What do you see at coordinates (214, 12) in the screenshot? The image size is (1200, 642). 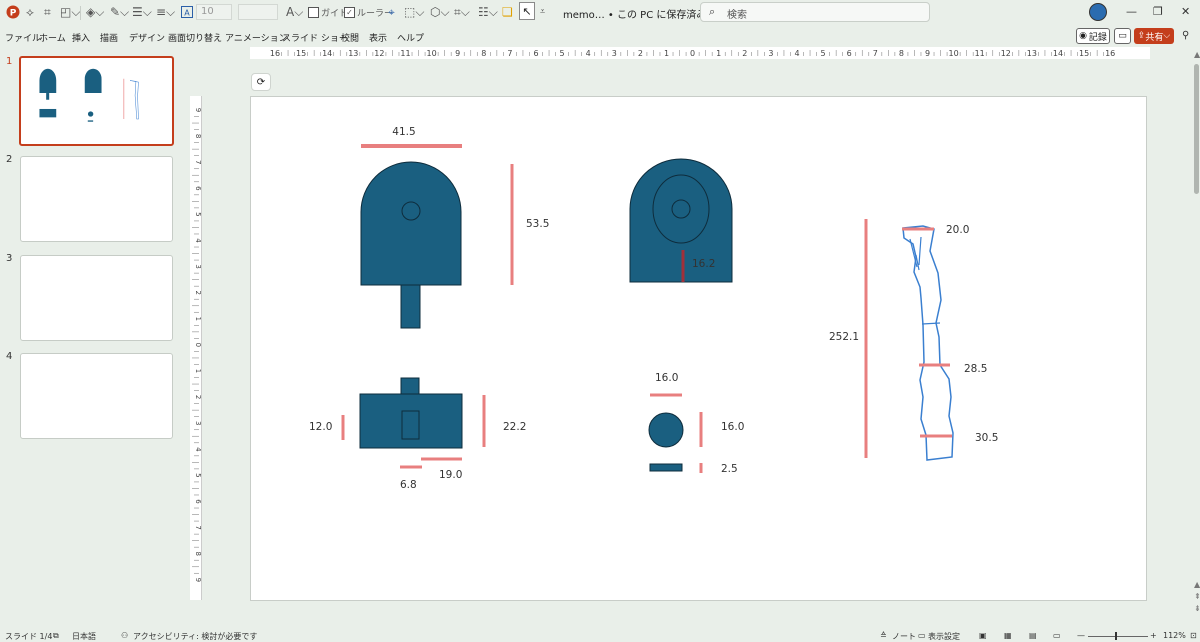 I see `font-size-field: 10` at bounding box center [214, 12].